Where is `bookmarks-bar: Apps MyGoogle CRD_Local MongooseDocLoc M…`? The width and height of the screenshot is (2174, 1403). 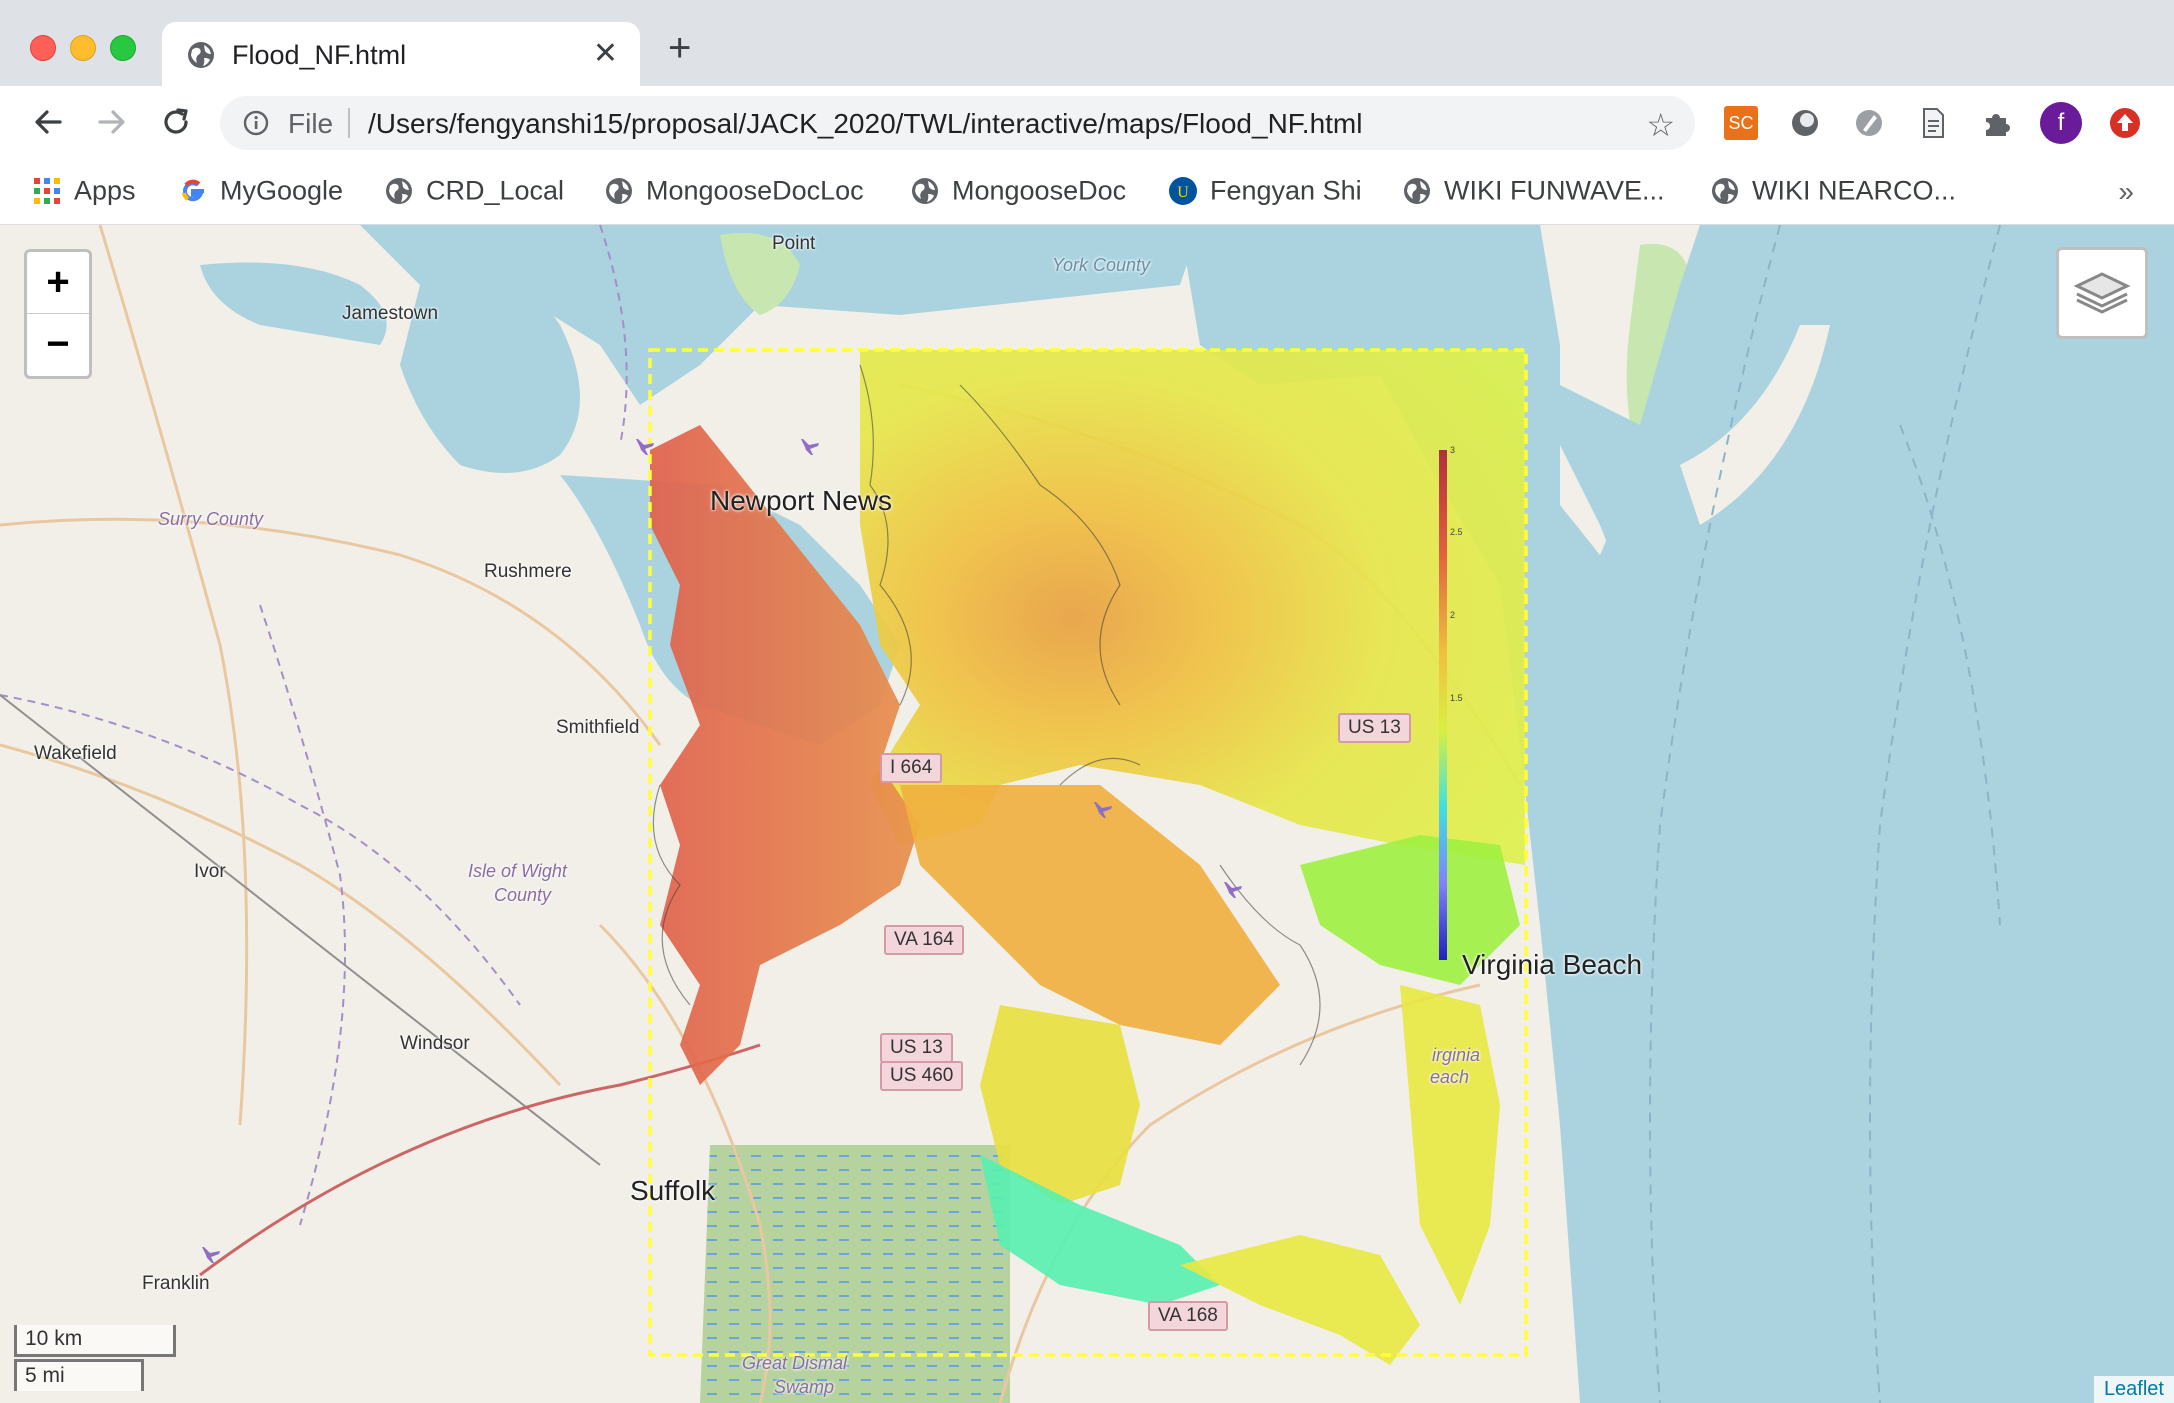 bookmarks-bar: Apps MyGoogle CRD_Local MongooseDocLoc M… is located at coordinates (1087, 191).